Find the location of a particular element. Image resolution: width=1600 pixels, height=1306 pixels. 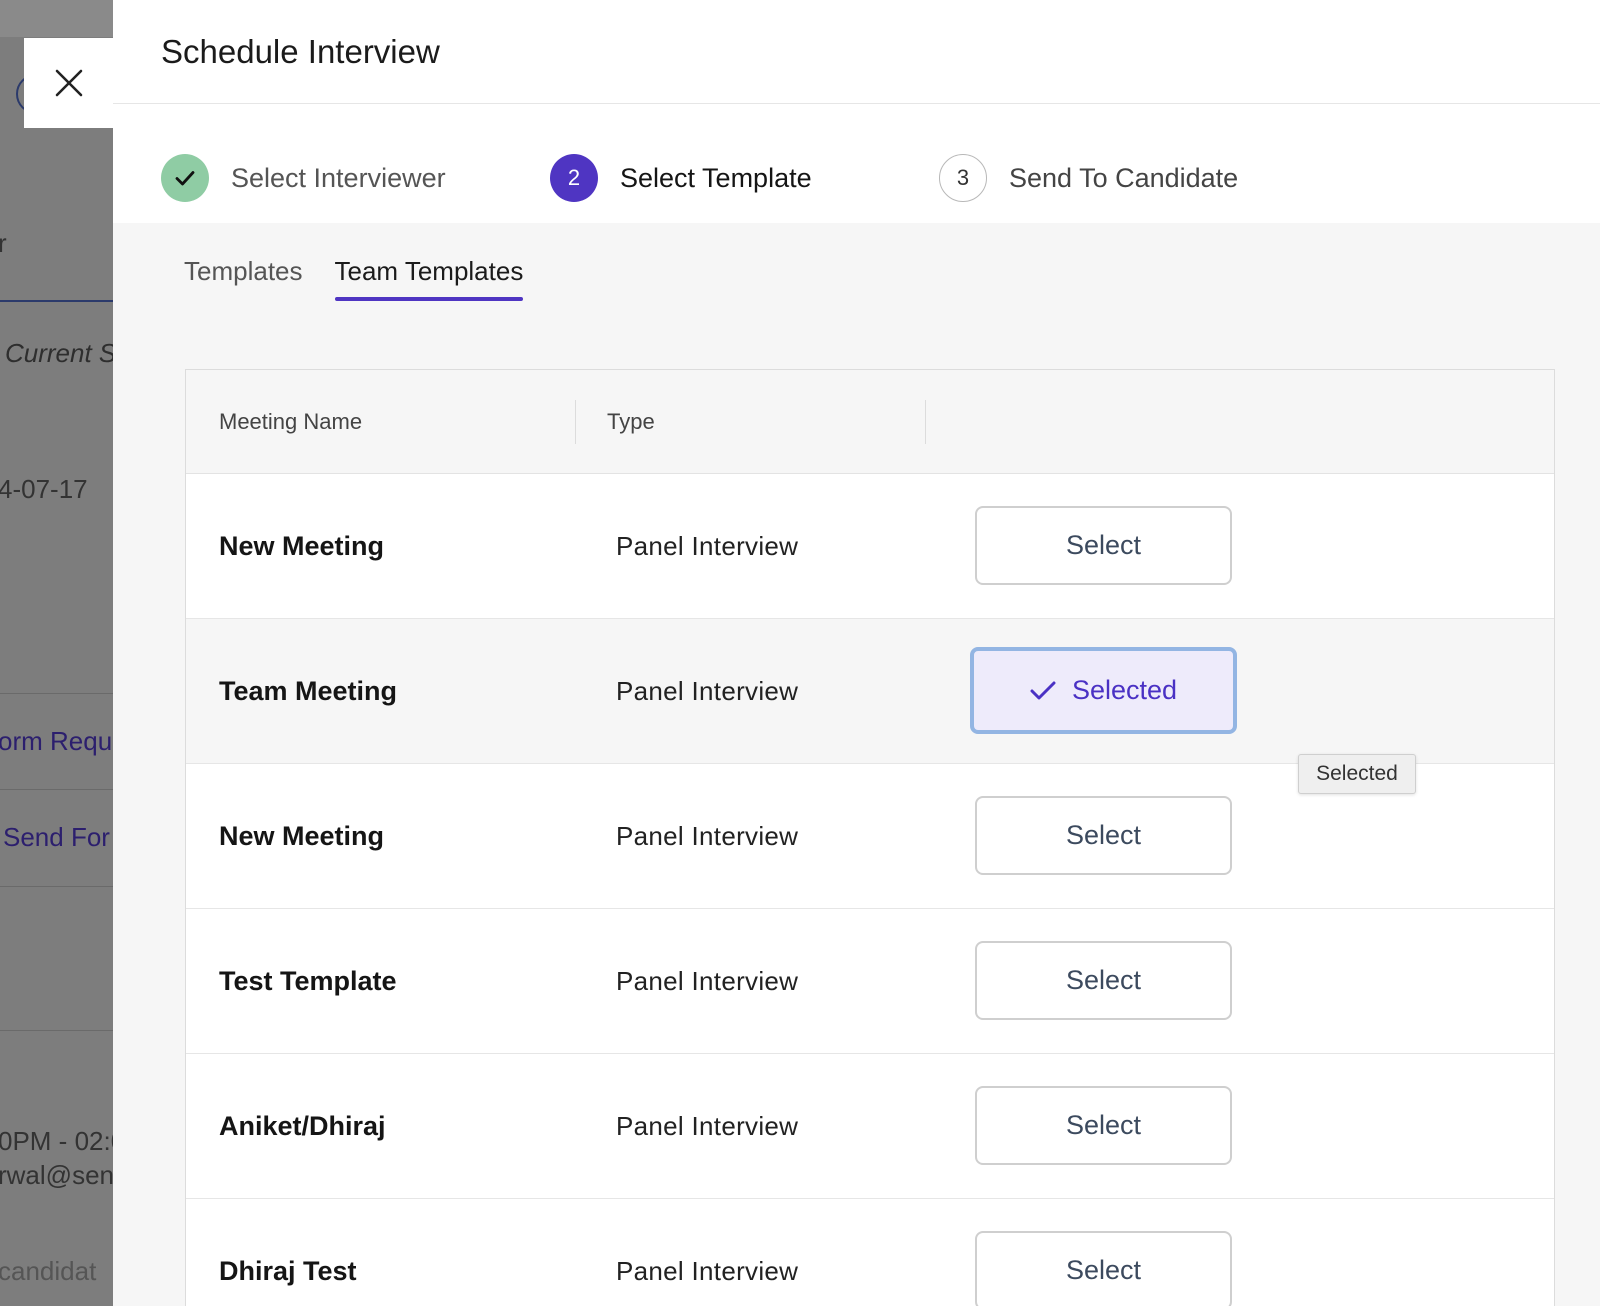

meeting-name-cell: Team Meeting is located at coordinates (308, 690).